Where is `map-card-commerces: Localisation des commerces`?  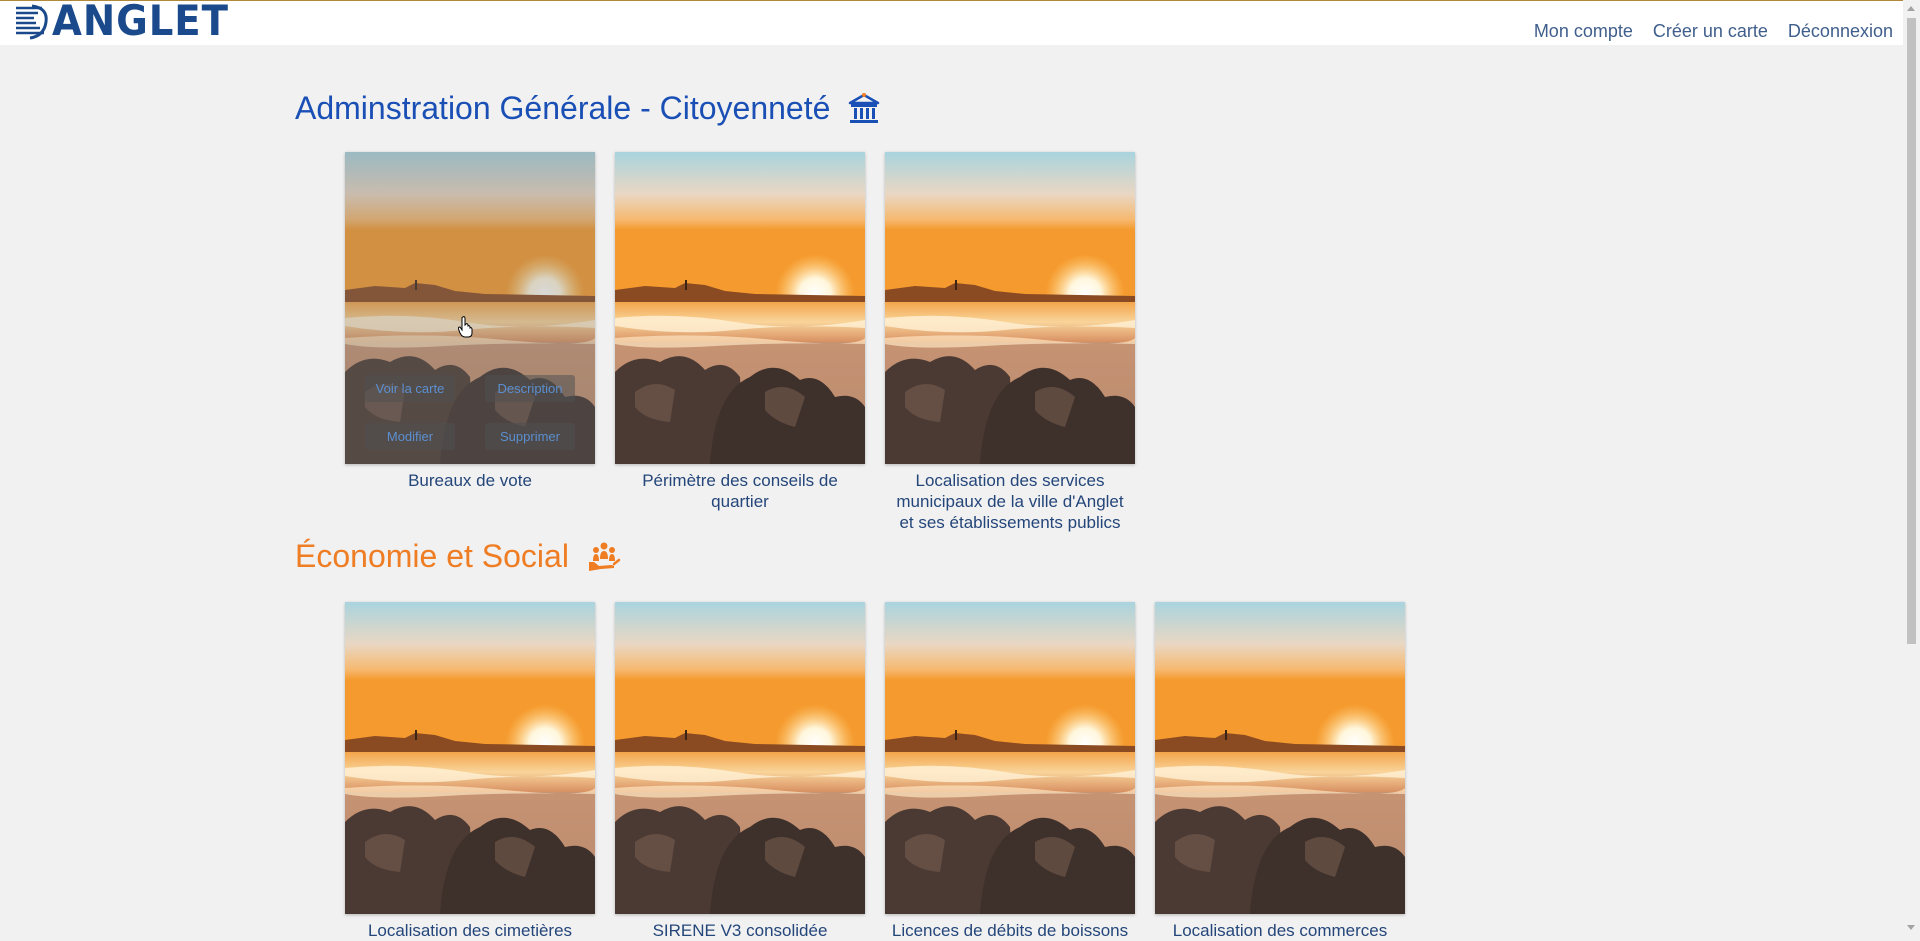 map-card-commerces: Localisation des commerces is located at coordinates (1280, 771).